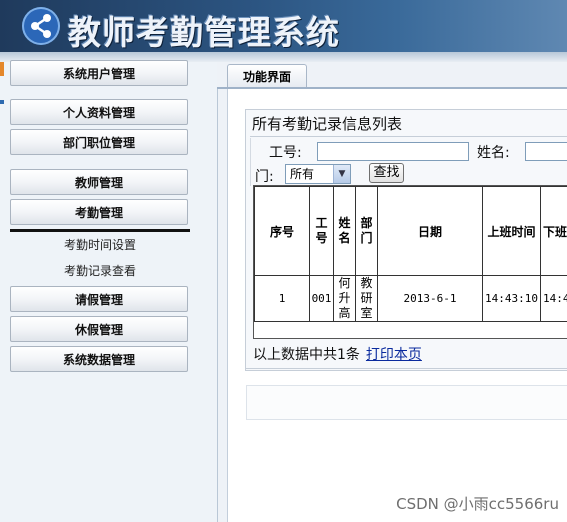  What do you see at coordinates (267, 76) in the screenshot?
I see `tab-function-view: 功能界面` at bounding box center [267, 76].